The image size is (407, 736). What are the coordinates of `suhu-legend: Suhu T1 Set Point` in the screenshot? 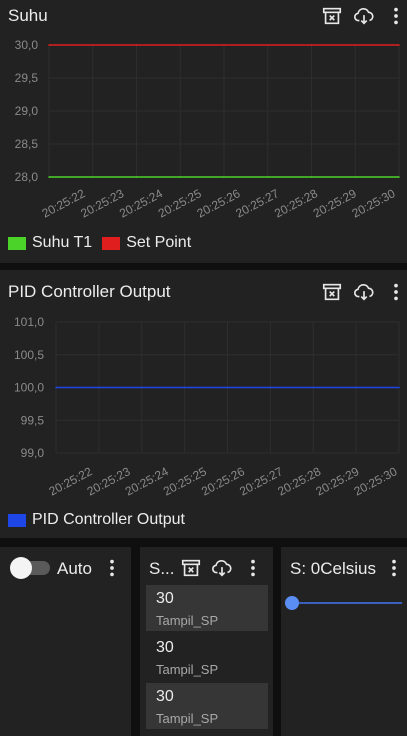 It's located at (104, 243).